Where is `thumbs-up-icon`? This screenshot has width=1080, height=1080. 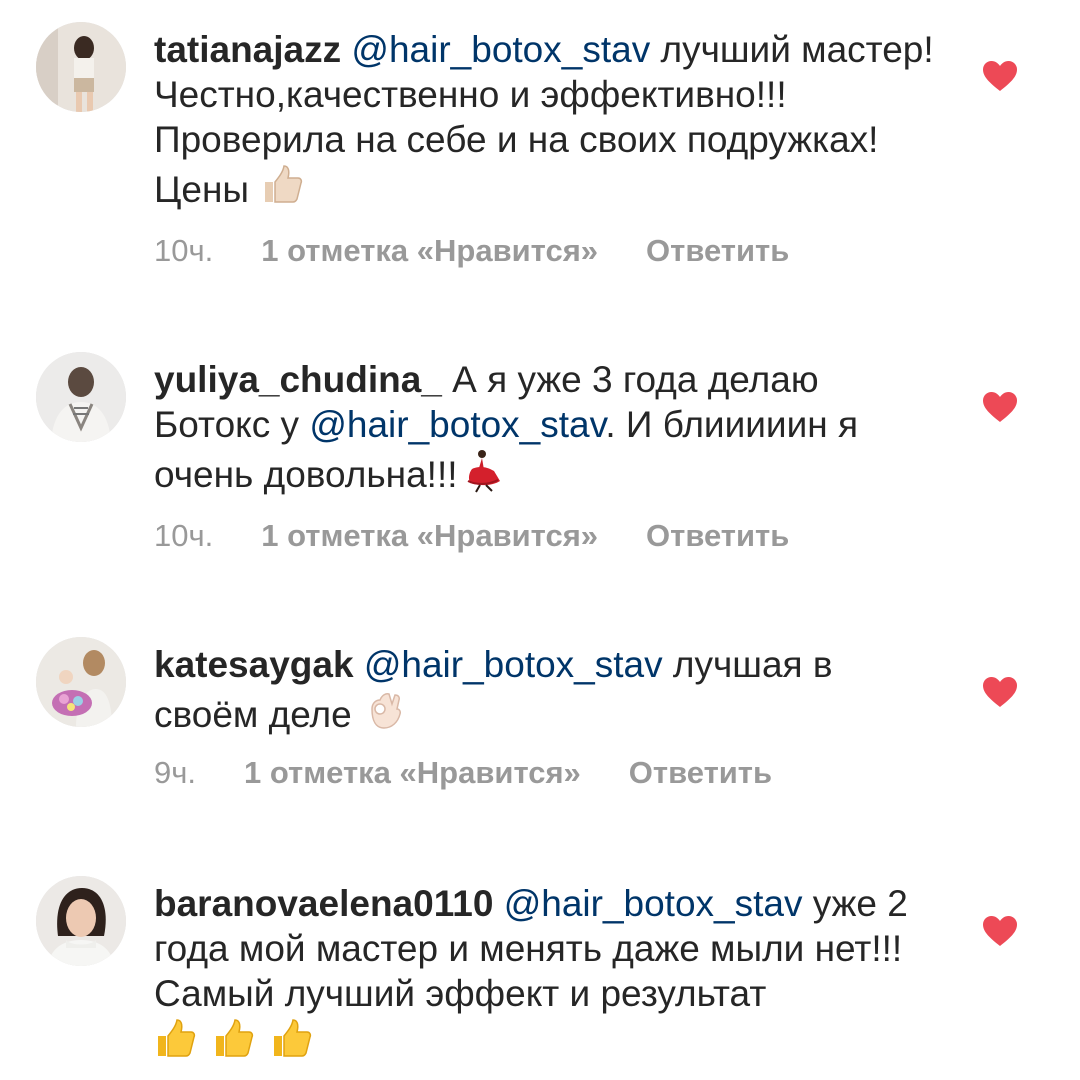 thumbs-up-icon is located at coordinates (239, 1044).